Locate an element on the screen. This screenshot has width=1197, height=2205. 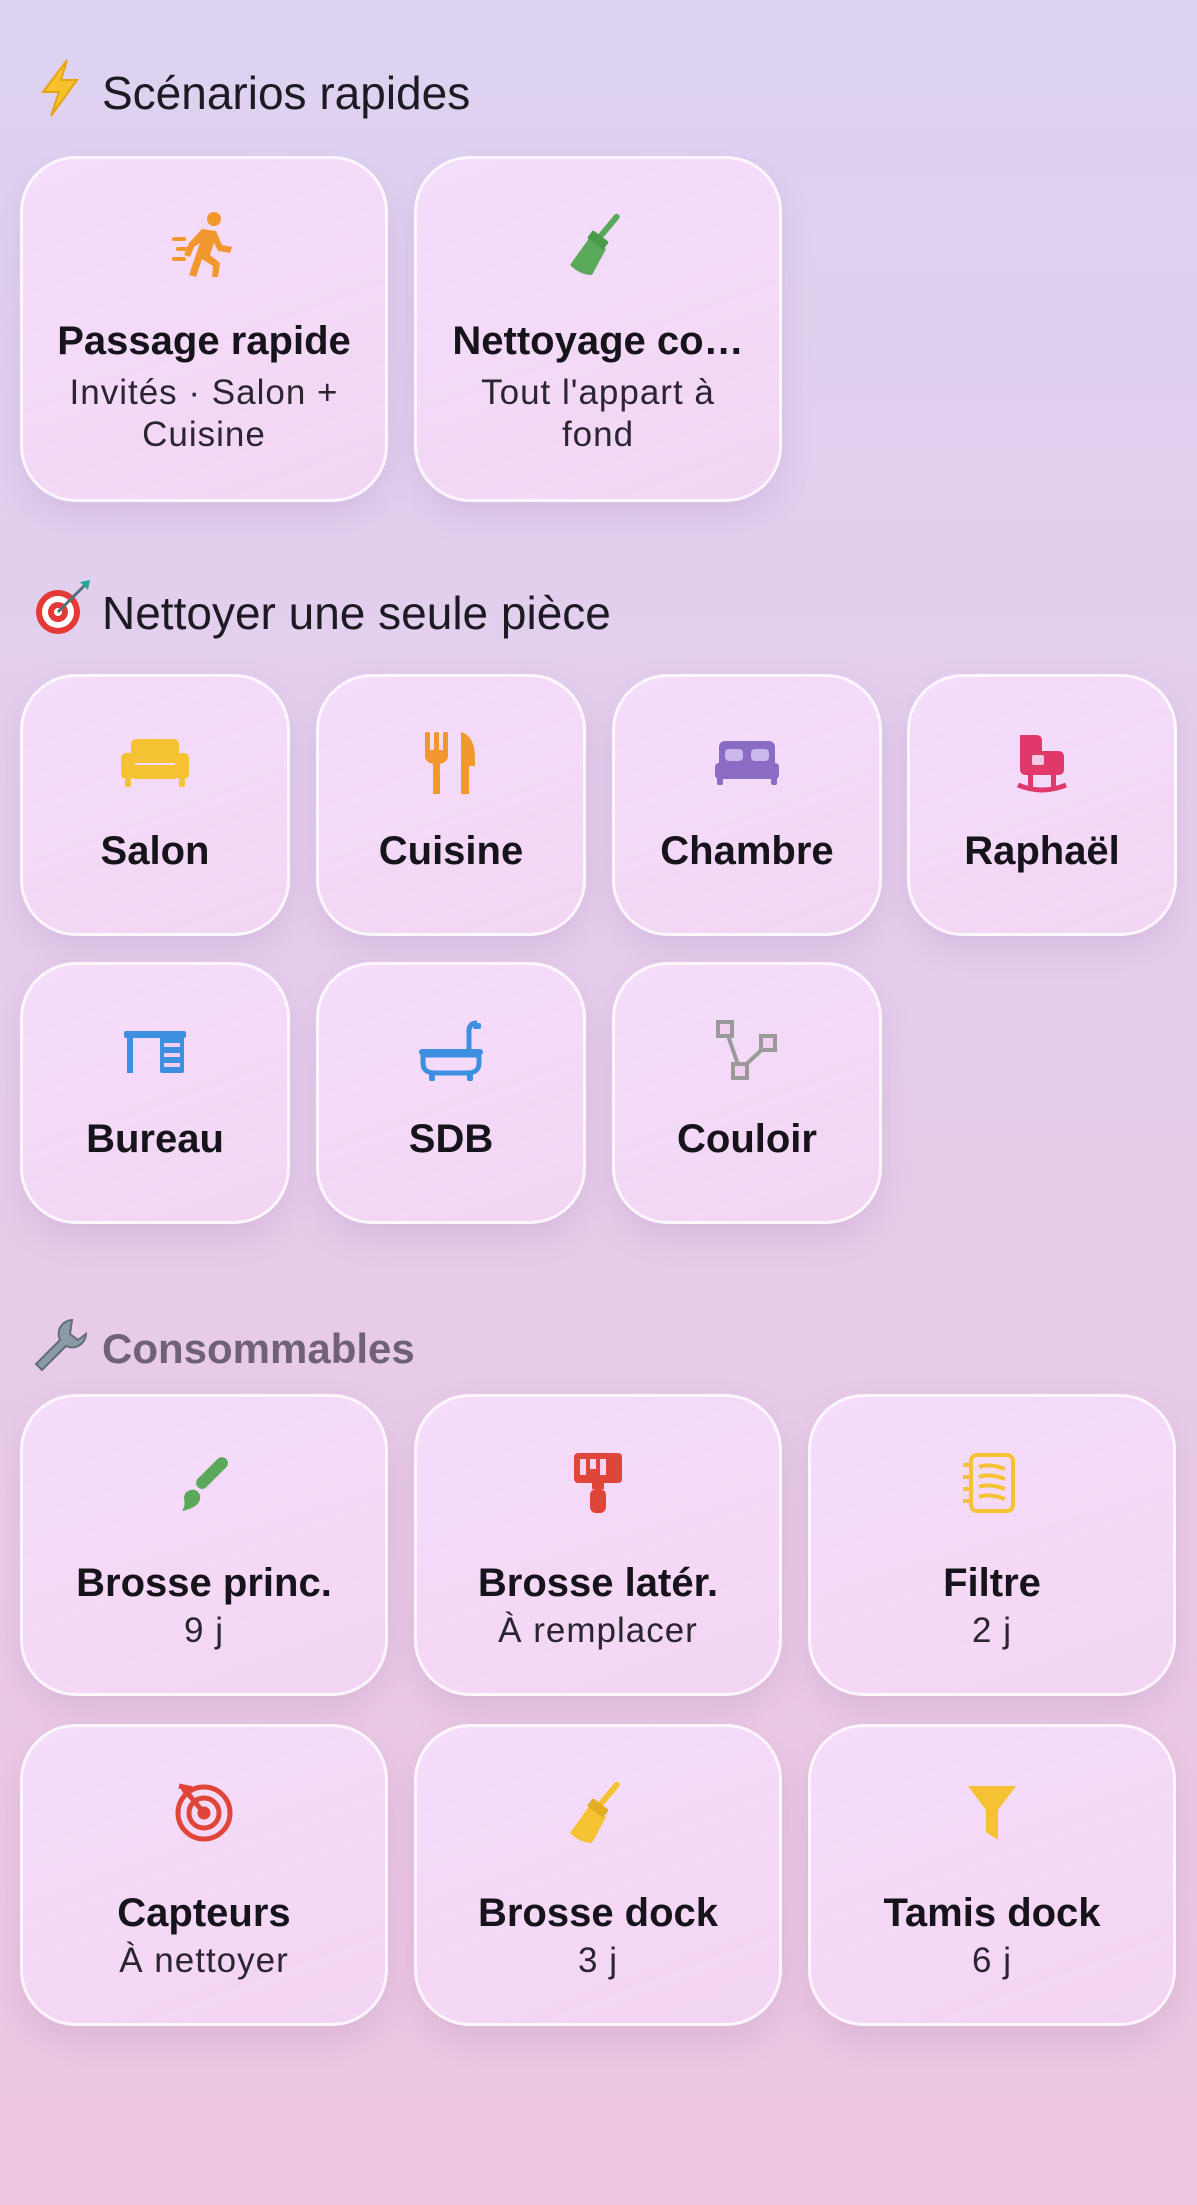
wrench-icon is located at coordinates (60, 1348).